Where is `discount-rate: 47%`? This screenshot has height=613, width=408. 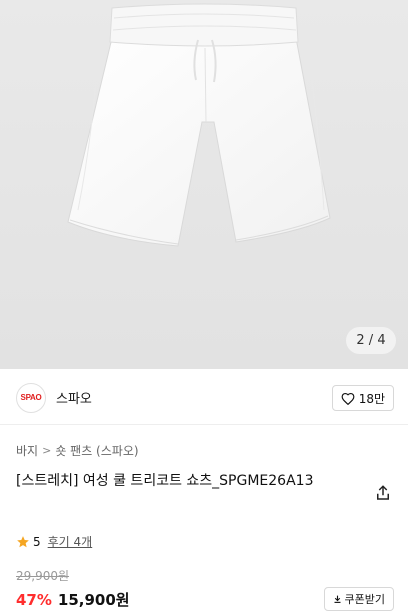
discount-rate: 47% is located at coordinates (34, 600).